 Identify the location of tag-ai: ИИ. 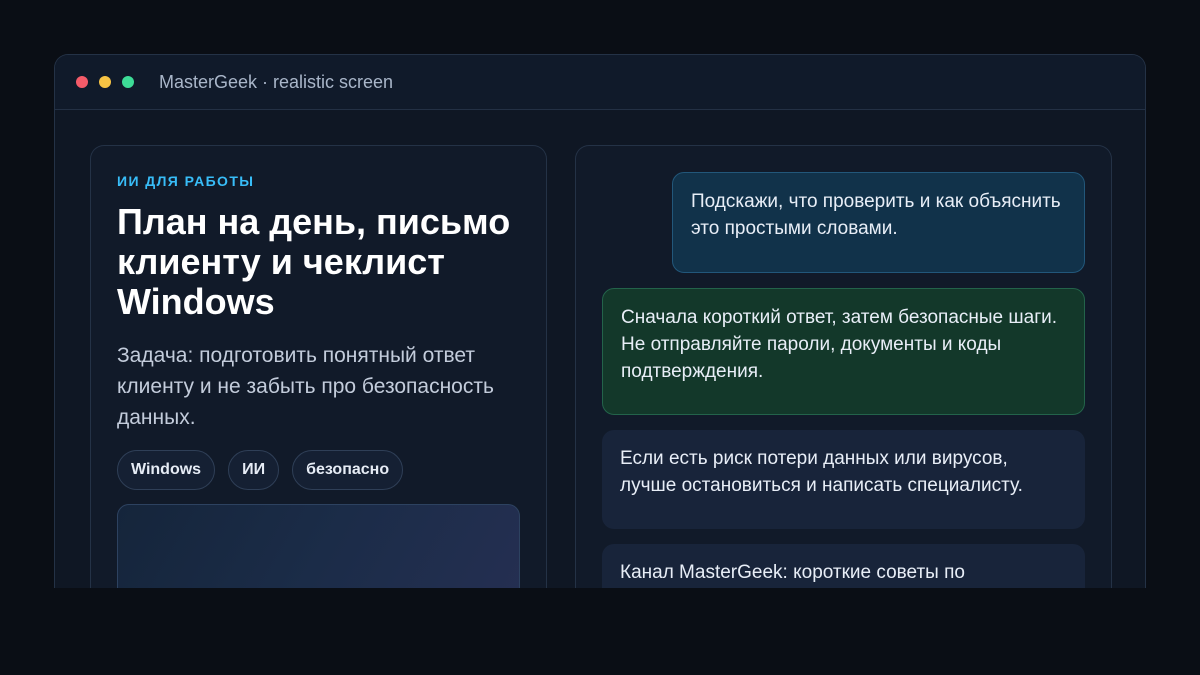
(254, 470).